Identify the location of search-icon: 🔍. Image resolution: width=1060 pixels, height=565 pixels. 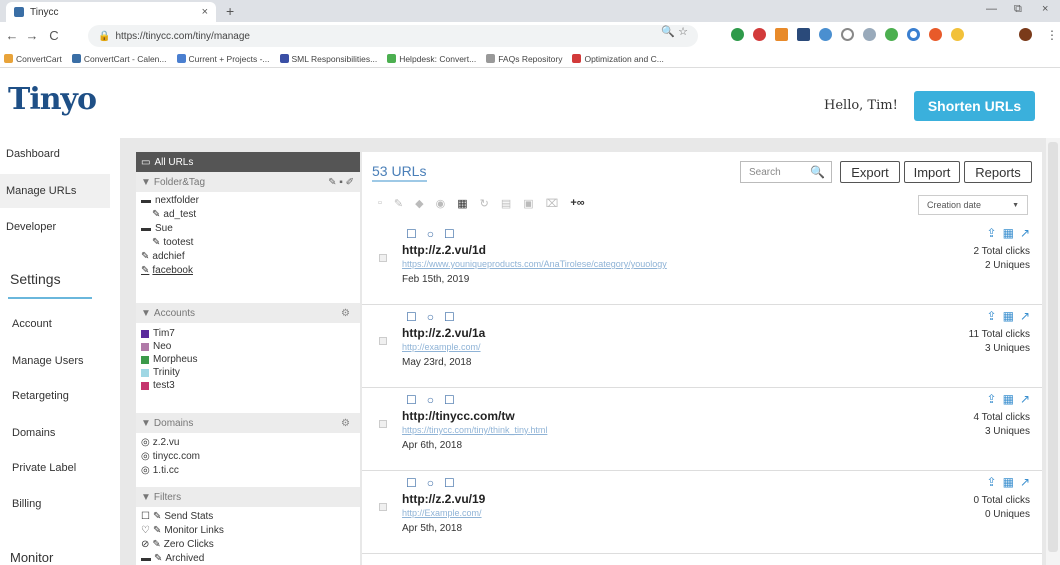
(817, 172).